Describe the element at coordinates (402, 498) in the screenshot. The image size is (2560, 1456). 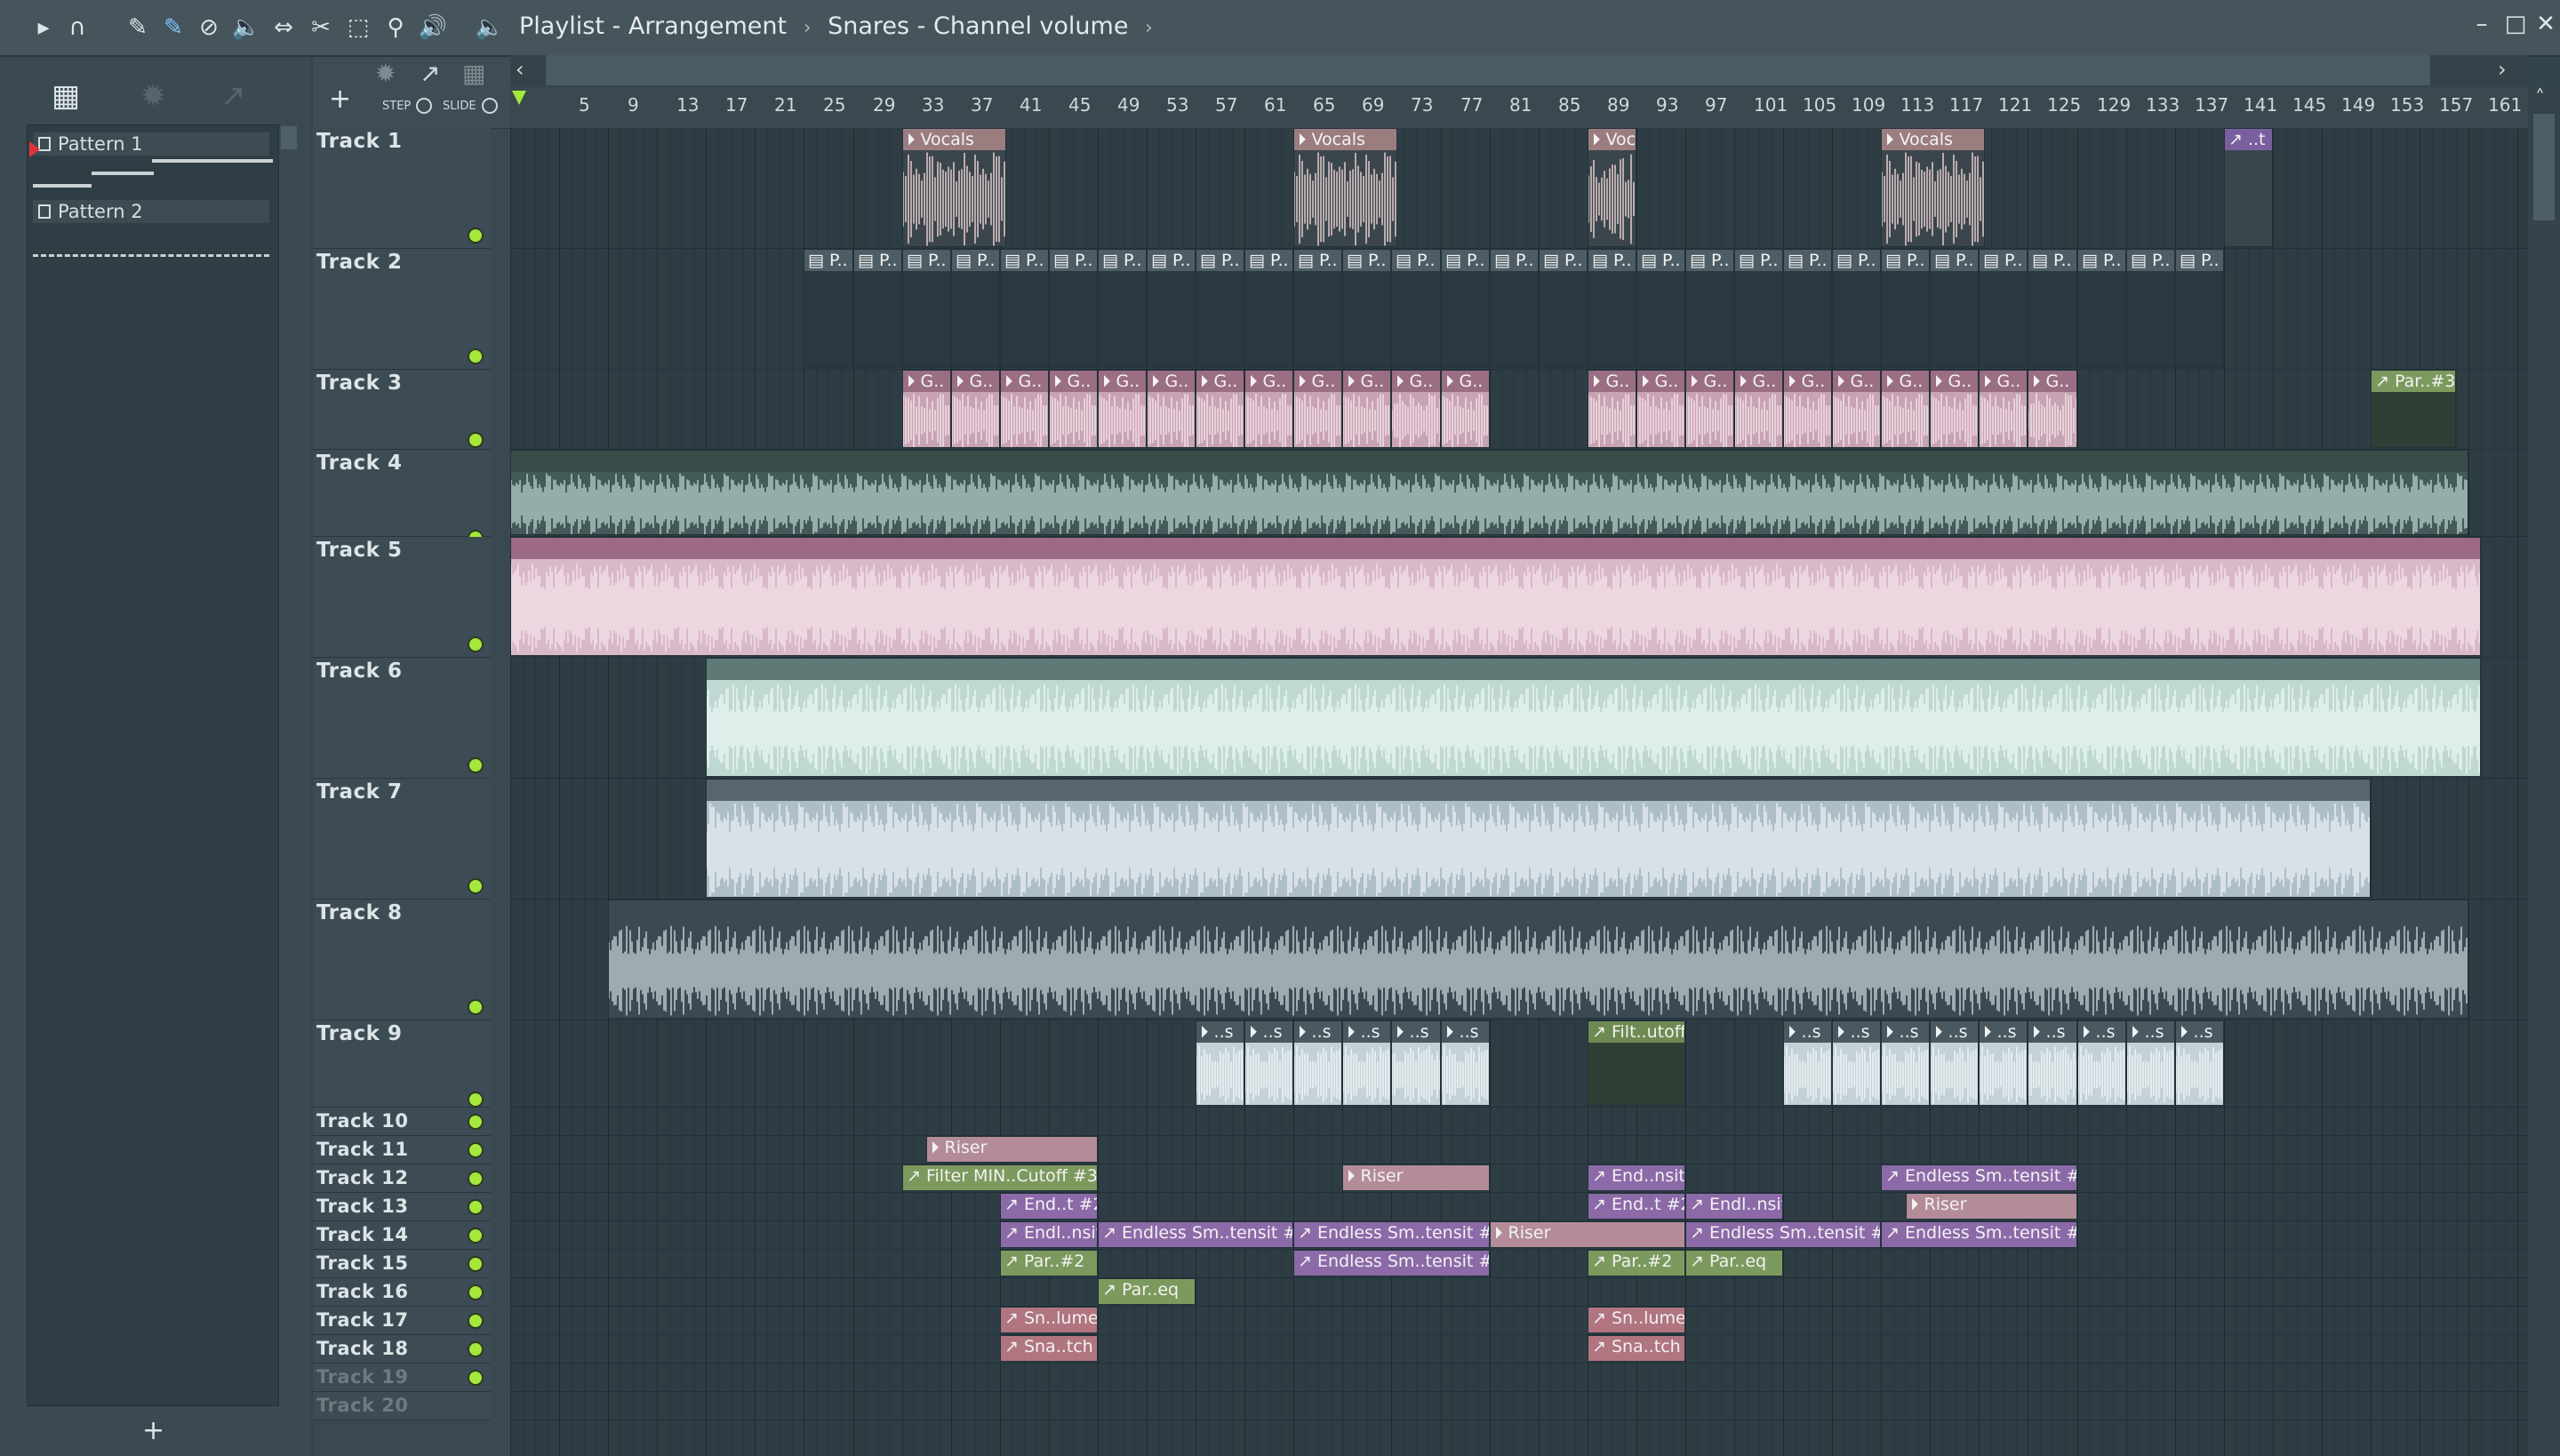
I see `track-header: Track 4` at that location.